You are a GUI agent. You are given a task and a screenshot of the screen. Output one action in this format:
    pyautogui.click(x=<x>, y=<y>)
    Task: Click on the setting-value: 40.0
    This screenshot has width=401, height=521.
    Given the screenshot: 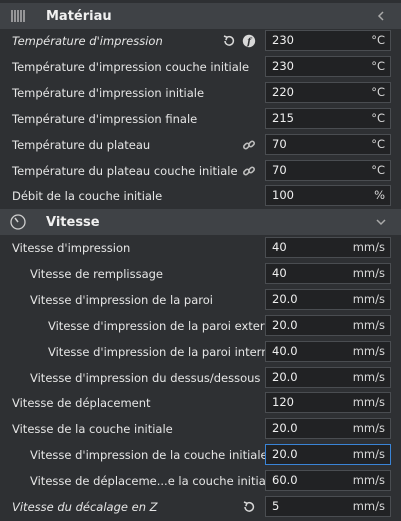 What is the action you would take?
    pyautogui.click(x=285, y=351)
    